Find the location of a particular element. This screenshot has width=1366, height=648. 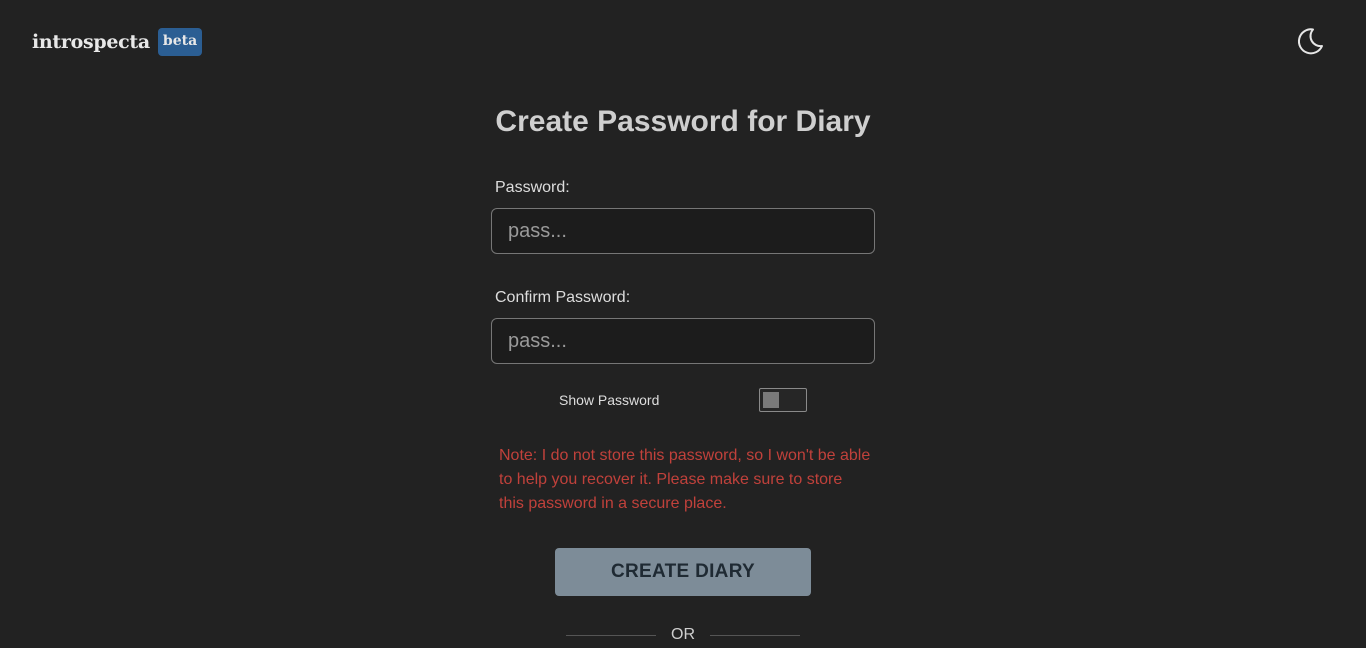

password-input is located at coordinates (683, 231).